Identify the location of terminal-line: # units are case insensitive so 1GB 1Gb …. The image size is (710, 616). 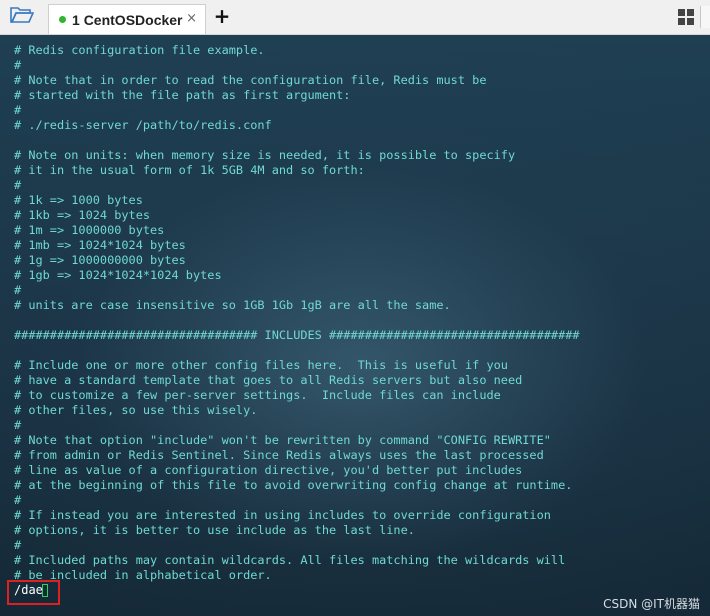
(232, 305).